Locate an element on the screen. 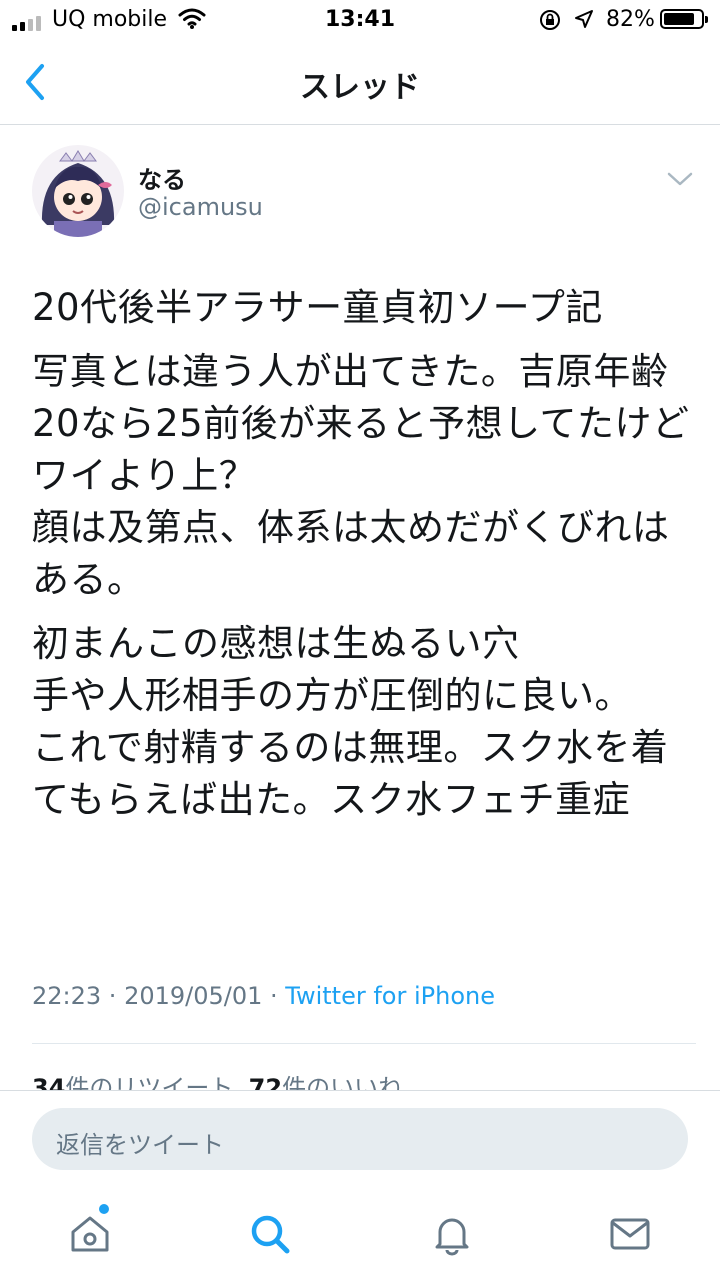 Image resolution: width=720 pixels, height=1280 pixels. search-icon is located at coordinates (270, 1234).